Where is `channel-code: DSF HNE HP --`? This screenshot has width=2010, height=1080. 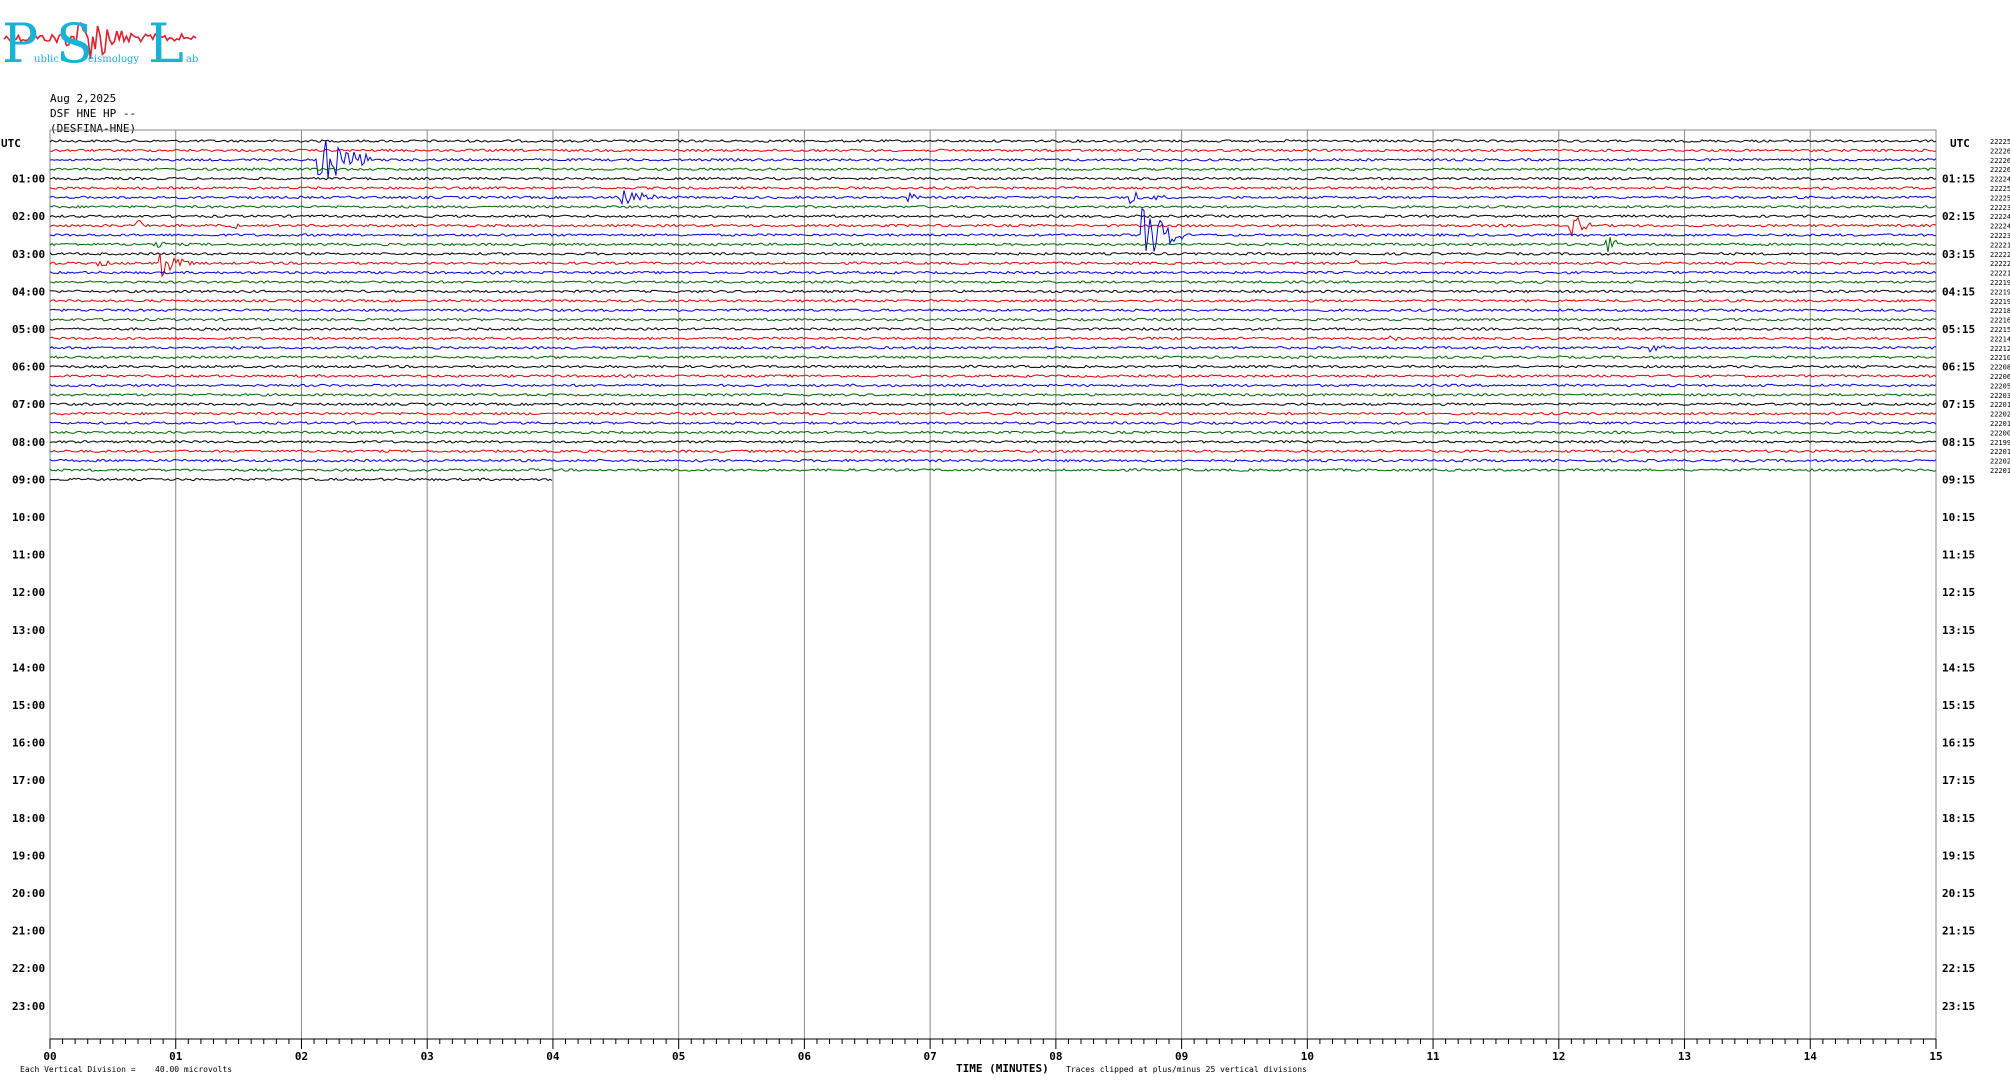 channel-code: DSF HNE HP -- is located at coordinates (93, 113).